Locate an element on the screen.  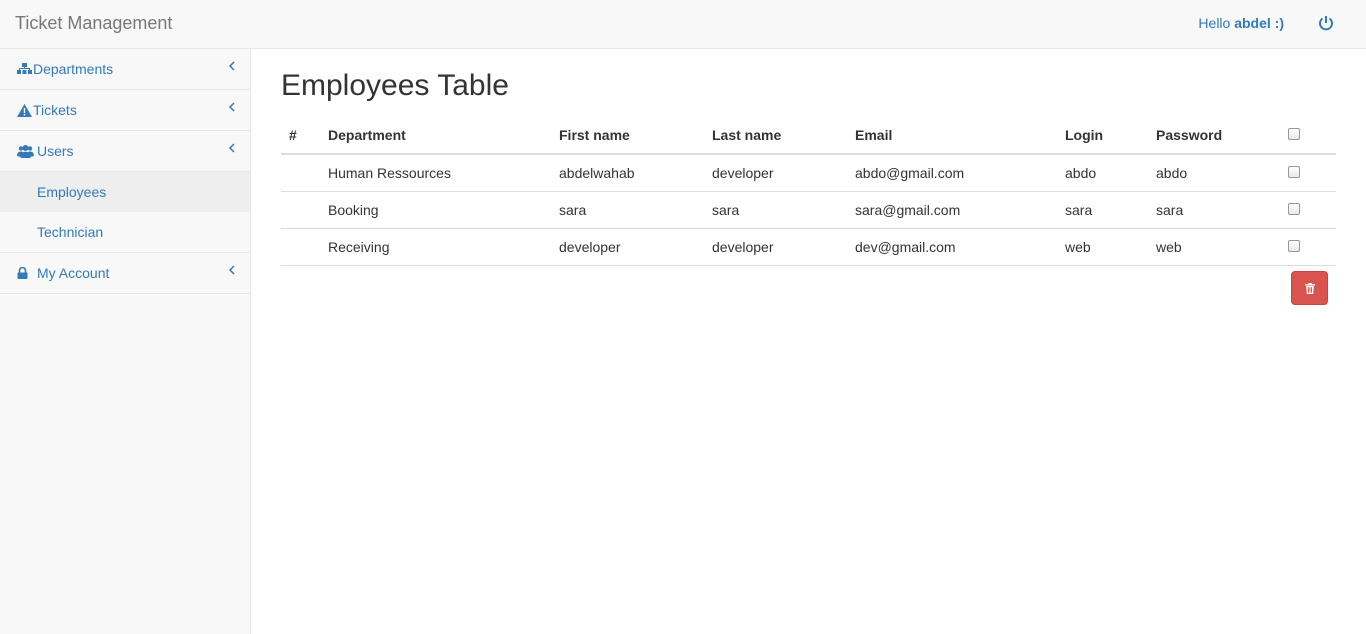
brand-title: Ticket Management is located at coordinates (93, 23).